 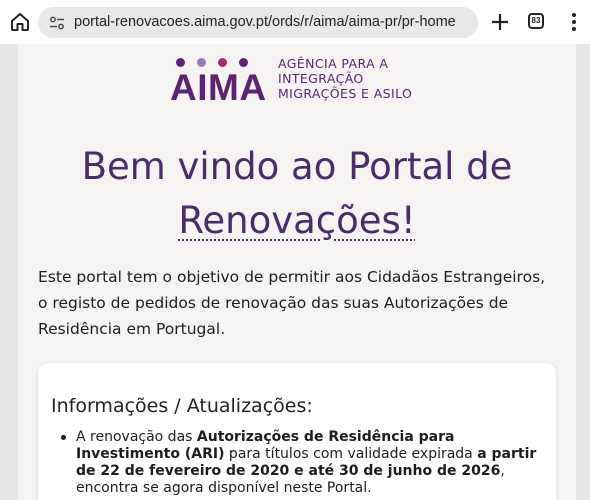 What do you see at coordinates (20, 22) in the screenshot?
I see `home-icon` at bounding box center [20, 22].